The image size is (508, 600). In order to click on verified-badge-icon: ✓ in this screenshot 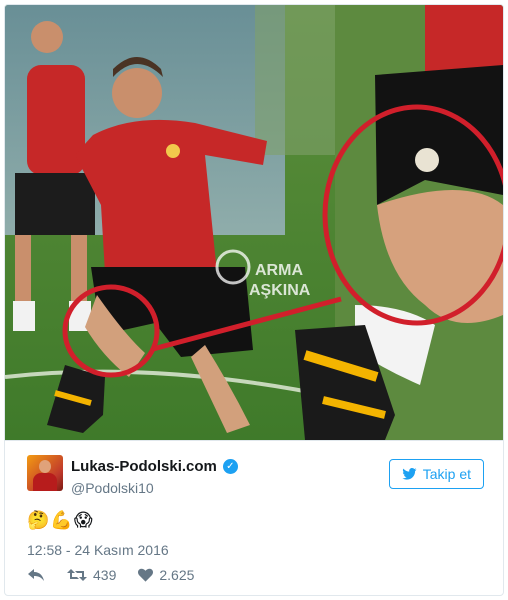, I will do `click(230, 466)`.